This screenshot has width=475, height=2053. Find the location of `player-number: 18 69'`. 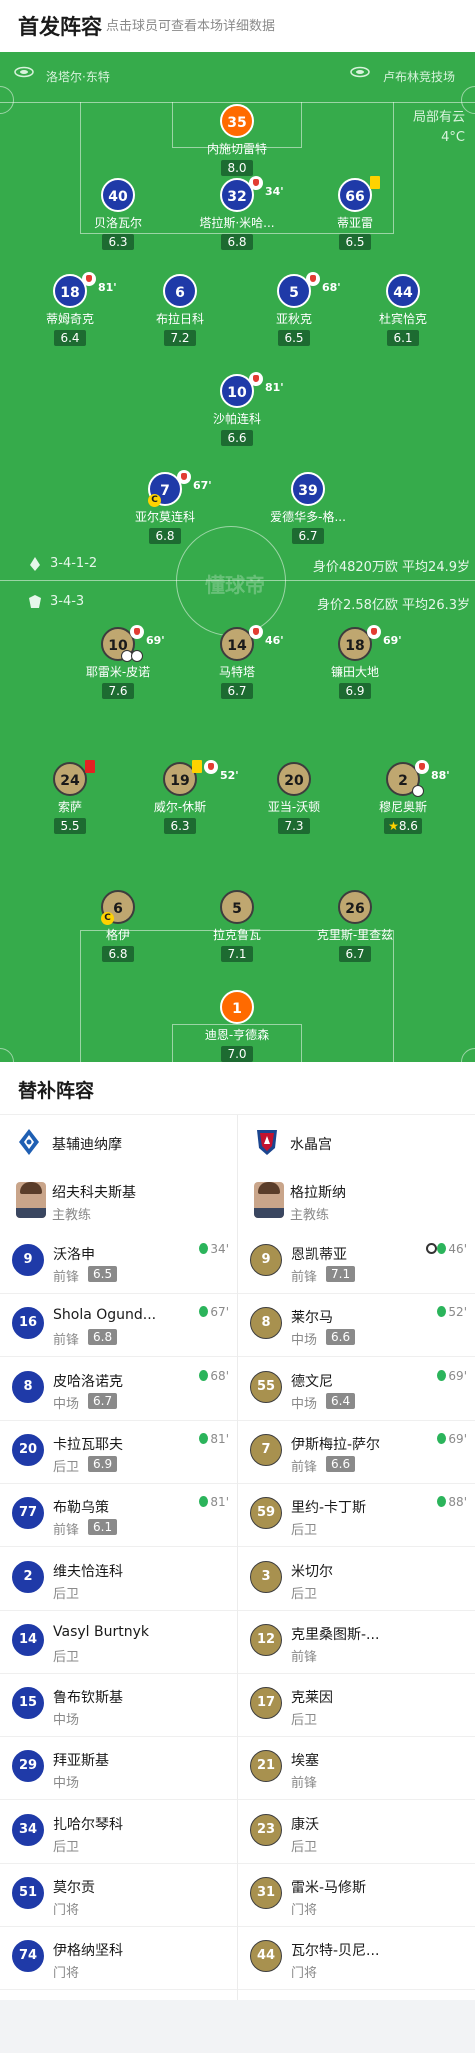

player-number: 18 69' is located at coordinates (370, 643).